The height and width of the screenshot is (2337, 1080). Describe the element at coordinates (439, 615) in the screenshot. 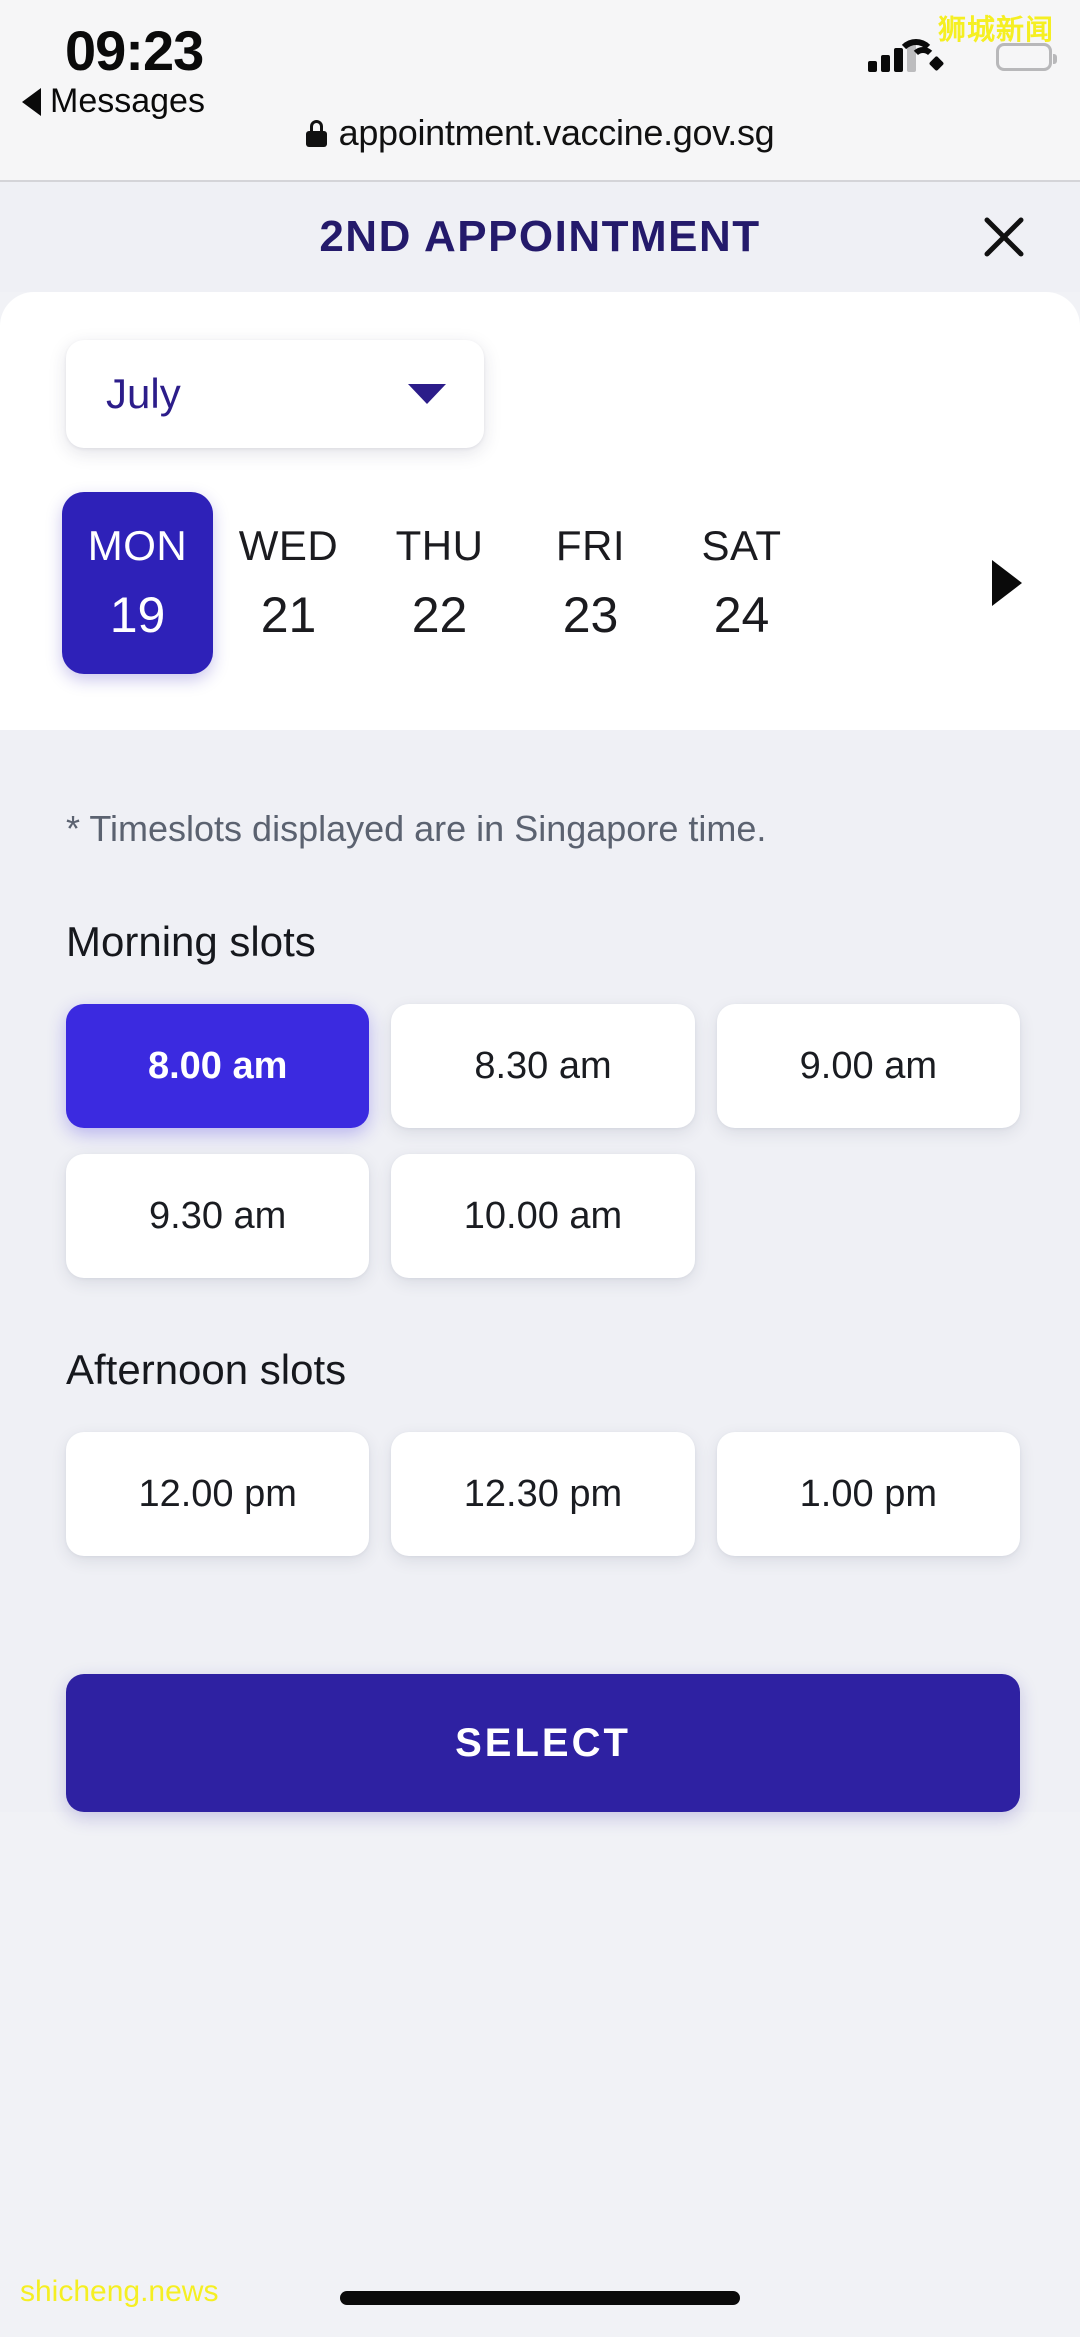

I see `date-chip-day: 22` at that location.